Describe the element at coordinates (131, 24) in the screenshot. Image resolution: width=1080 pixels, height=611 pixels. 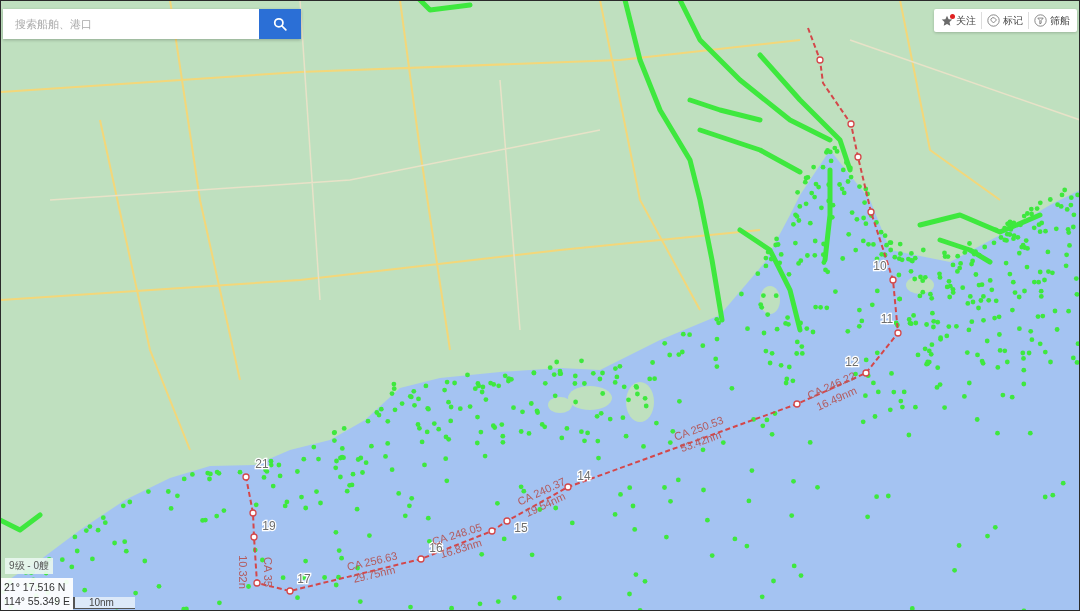
I see `search-field: 搜索船舶、港口` at that location.